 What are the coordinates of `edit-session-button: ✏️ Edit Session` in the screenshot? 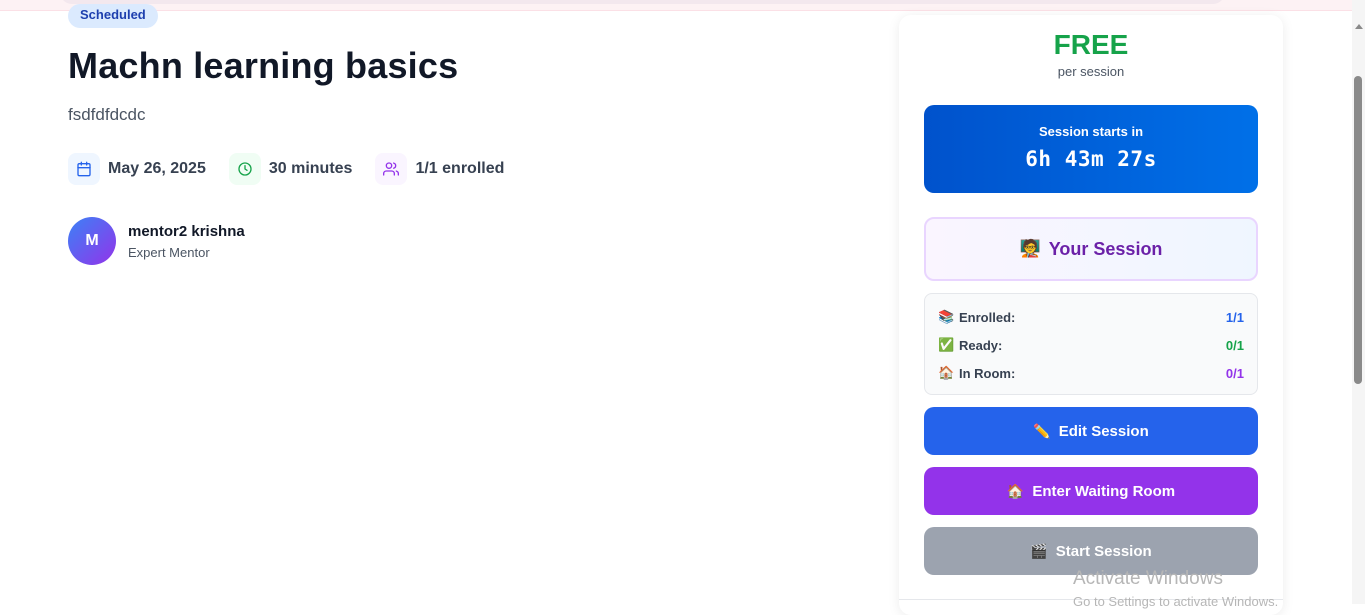 It's located at (1091, 431).